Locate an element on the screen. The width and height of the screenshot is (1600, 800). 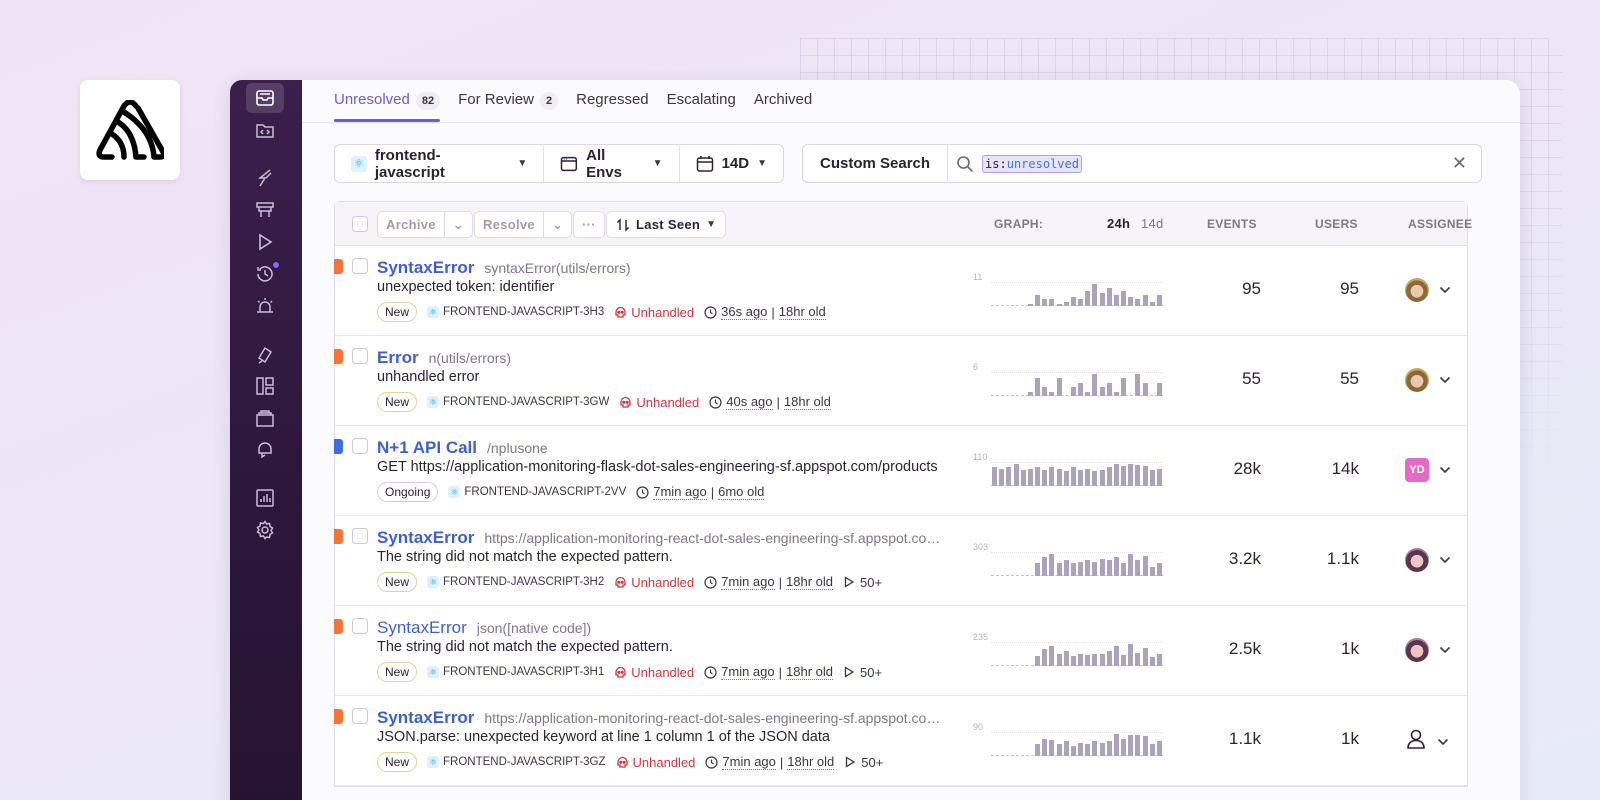
events-count: 2.5k is located at coordinates (1219, 649).